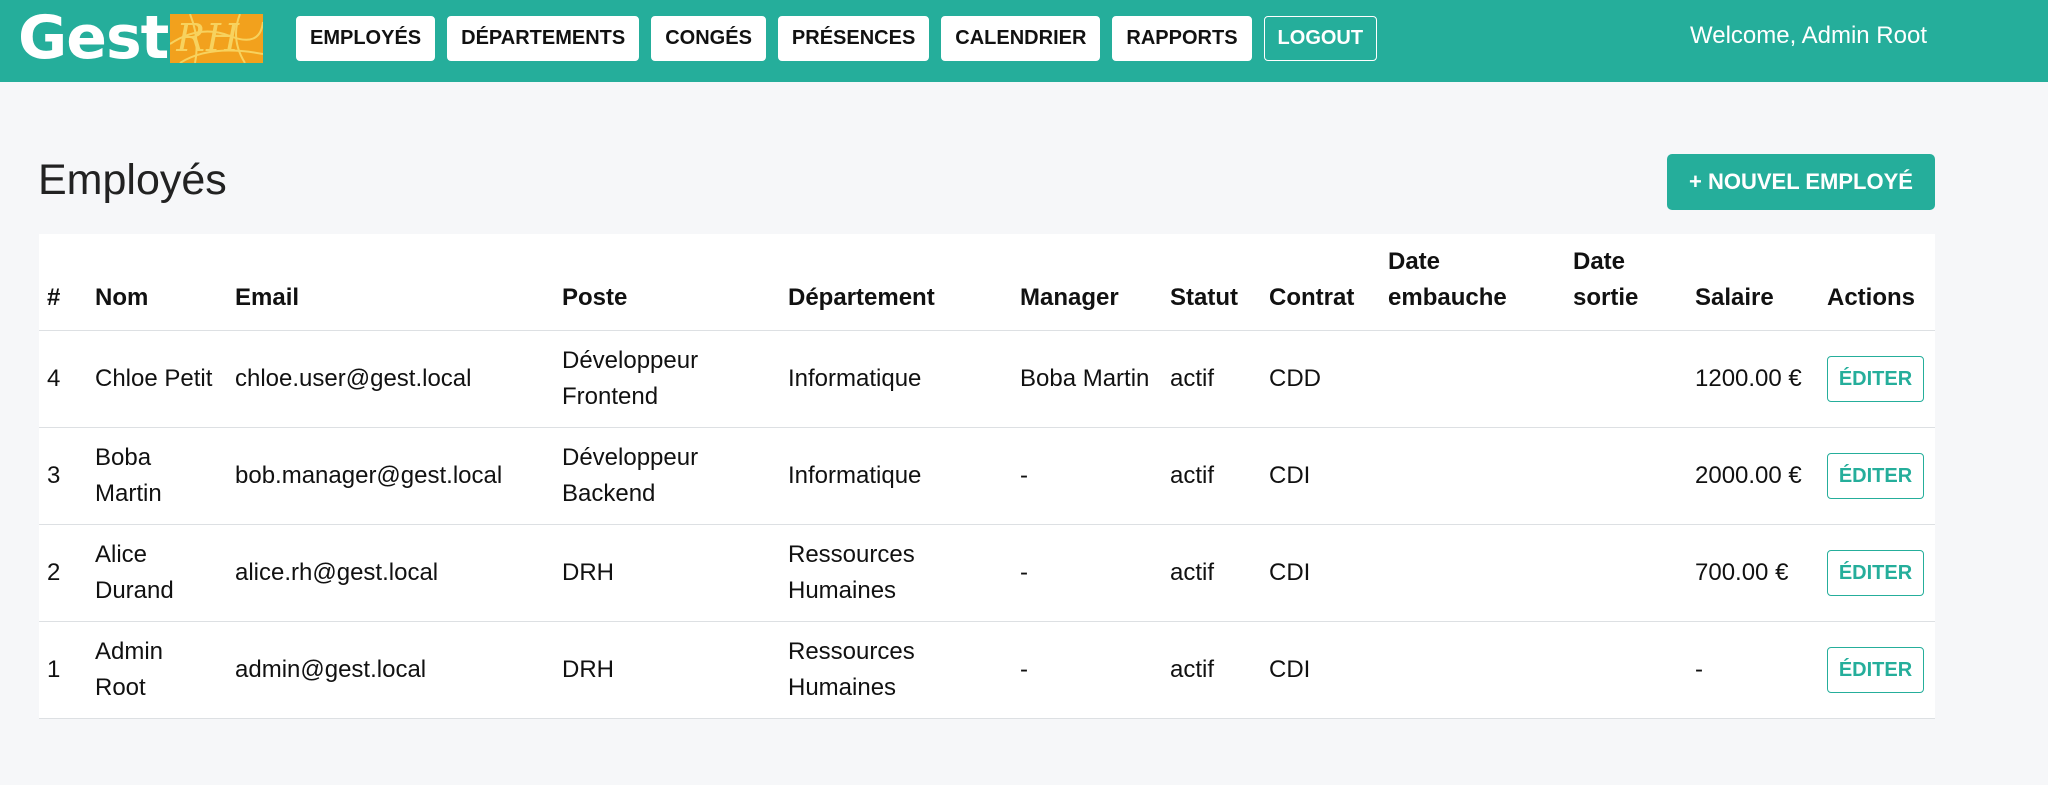  I want to click on page-title: Employés, so click(132, 180).